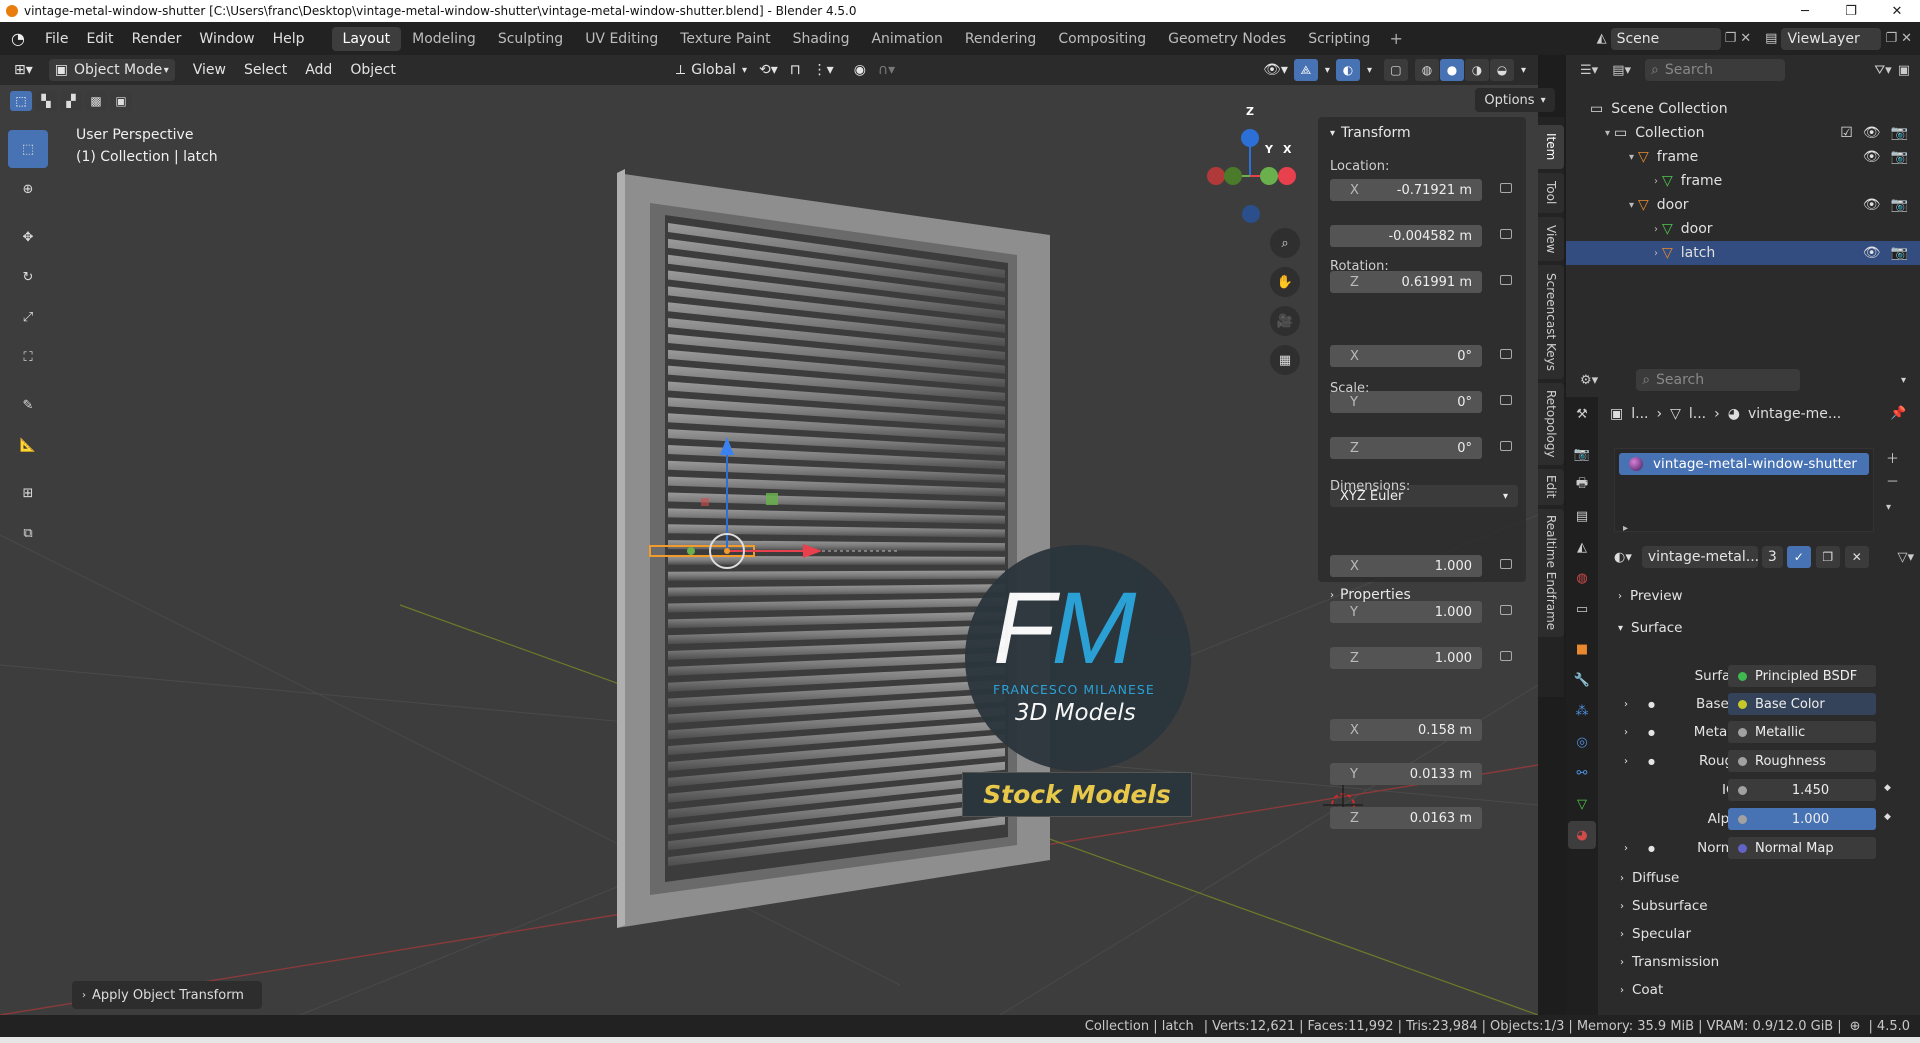  Describe the element at coordinates (99, 39) in the screenshot. I see `menu-edit: Edit` at that location.